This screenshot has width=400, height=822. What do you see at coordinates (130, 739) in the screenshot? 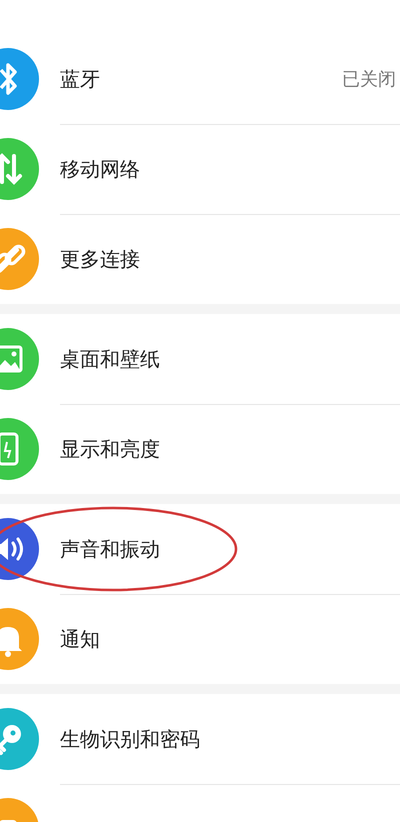
I see `setting-label: 生物识别和密码` at bounding box center [130, 739].